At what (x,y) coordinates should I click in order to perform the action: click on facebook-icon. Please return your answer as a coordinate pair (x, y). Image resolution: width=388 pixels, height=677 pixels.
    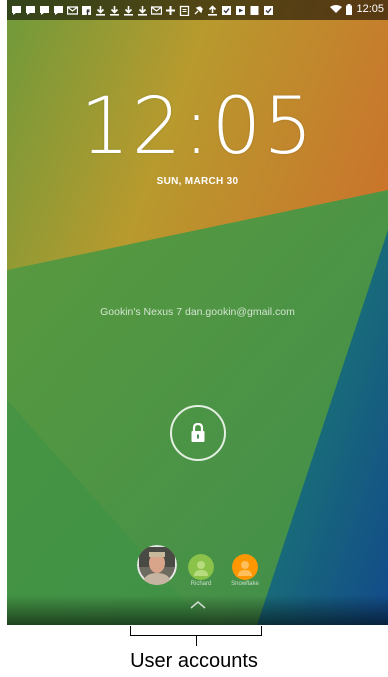
    Looking at the image, I should click on (86, 10).